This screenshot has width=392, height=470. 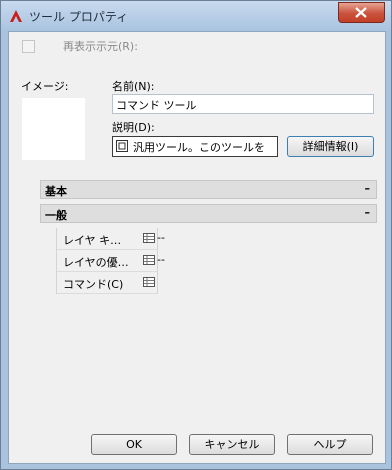 What do you see at coordinates (28, 46) in the screenshot?
I see `refresh-checkbox` at bounding box center [28, 46].